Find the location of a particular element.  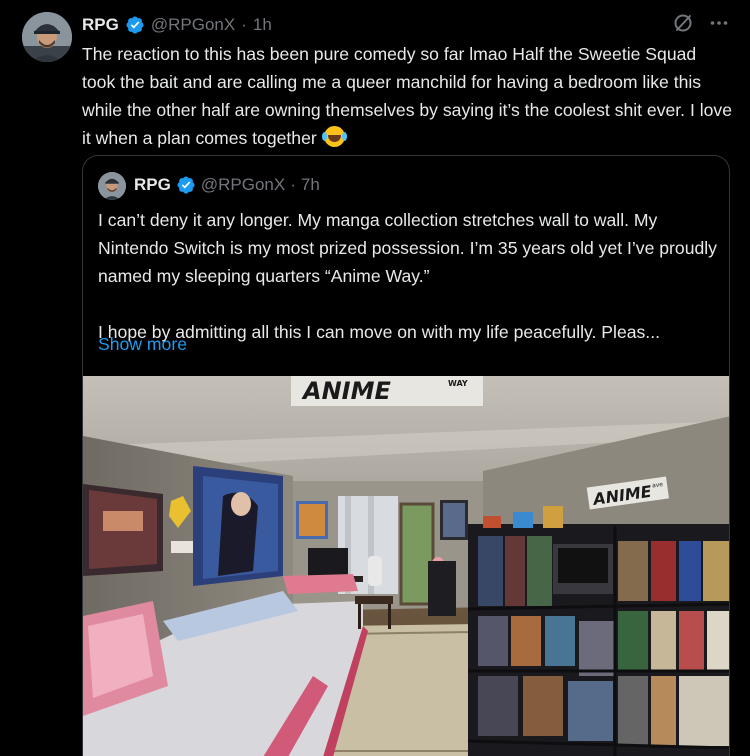

author-name: RPG is located at coordinates (100, 25).